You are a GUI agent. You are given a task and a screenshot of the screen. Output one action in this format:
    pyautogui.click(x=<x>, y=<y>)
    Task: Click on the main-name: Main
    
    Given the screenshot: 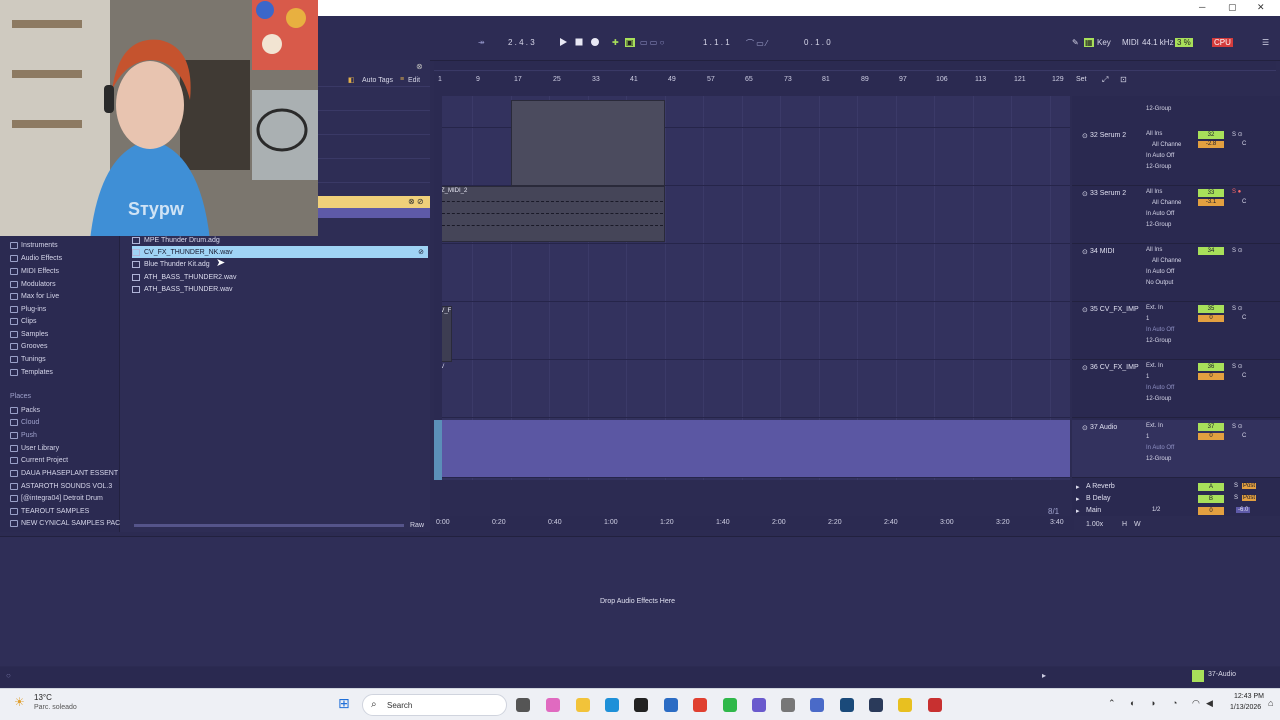 What is the action you would take?
    pyautogui.click(x=1093, y=510)
    